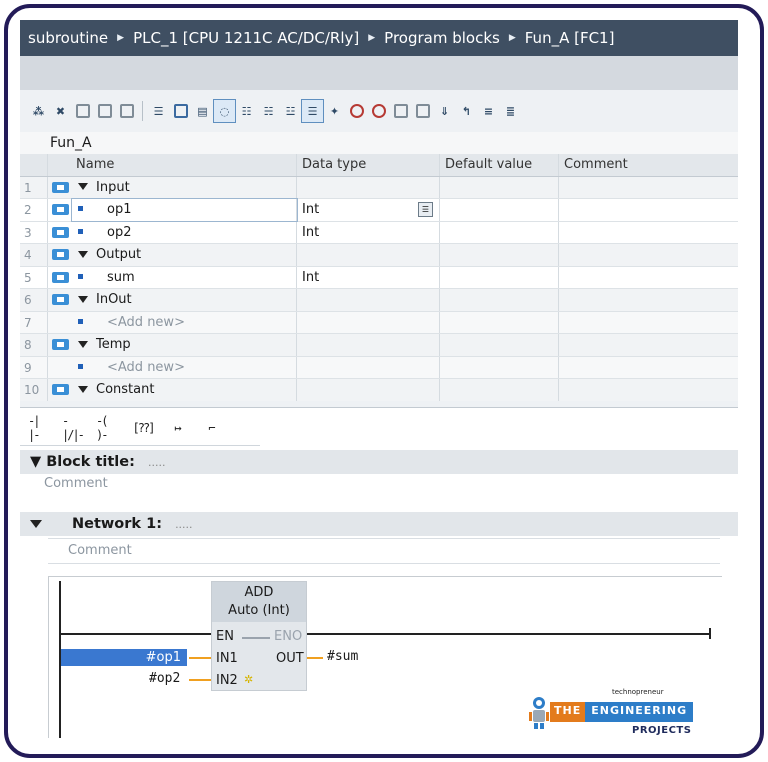  I want to click on right-icon: ≡, so click(488, 111).